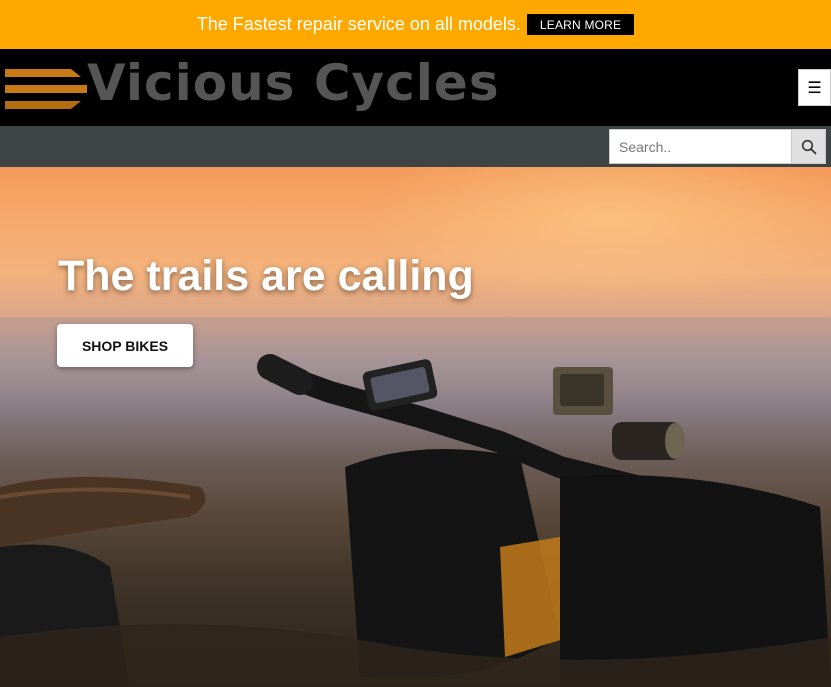  I want to click on learn-more-button: LEARN MORE, so click(580, 24).